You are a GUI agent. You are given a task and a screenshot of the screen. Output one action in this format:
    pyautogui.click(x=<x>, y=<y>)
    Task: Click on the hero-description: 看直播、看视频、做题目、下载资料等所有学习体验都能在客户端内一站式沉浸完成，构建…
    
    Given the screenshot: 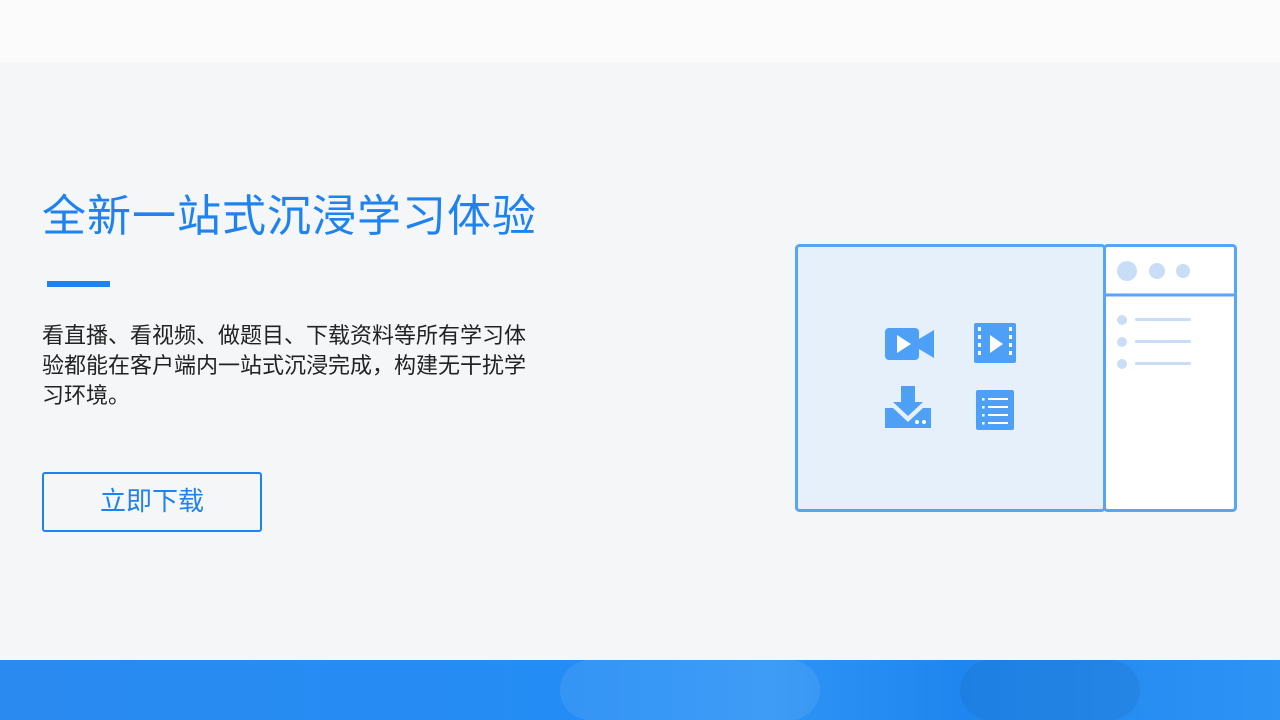 What is the action you would take?
    pyautogui.click(x=284, y=366)
    